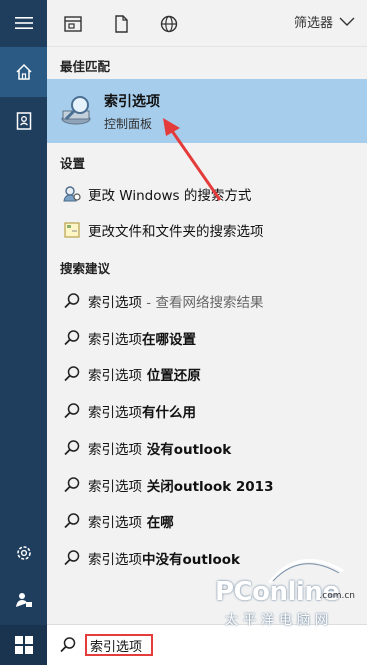 The height and width of the screenshot is (665, 367). What do you see at coordinates (73, 163) in the screenshot?
I see `settings-heading: 设置` at bounding box center [73, 163].